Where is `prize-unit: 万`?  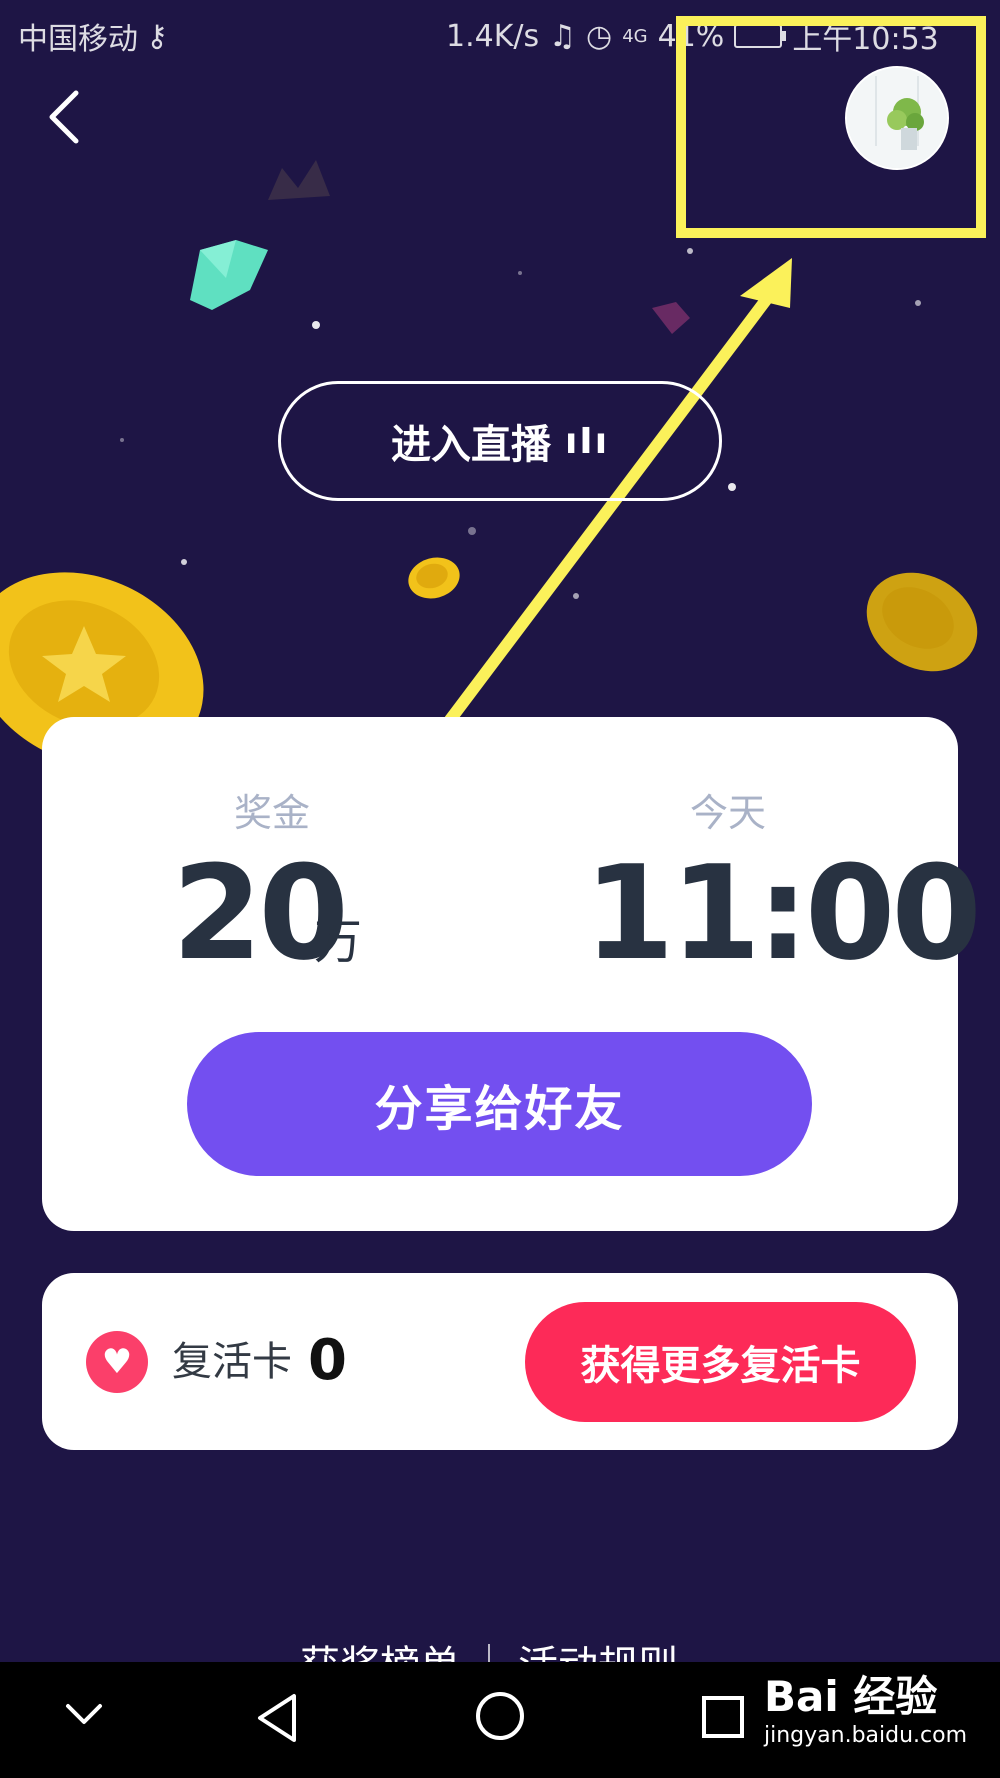
prize-unit: 万 is located at coordinates (338, 942).